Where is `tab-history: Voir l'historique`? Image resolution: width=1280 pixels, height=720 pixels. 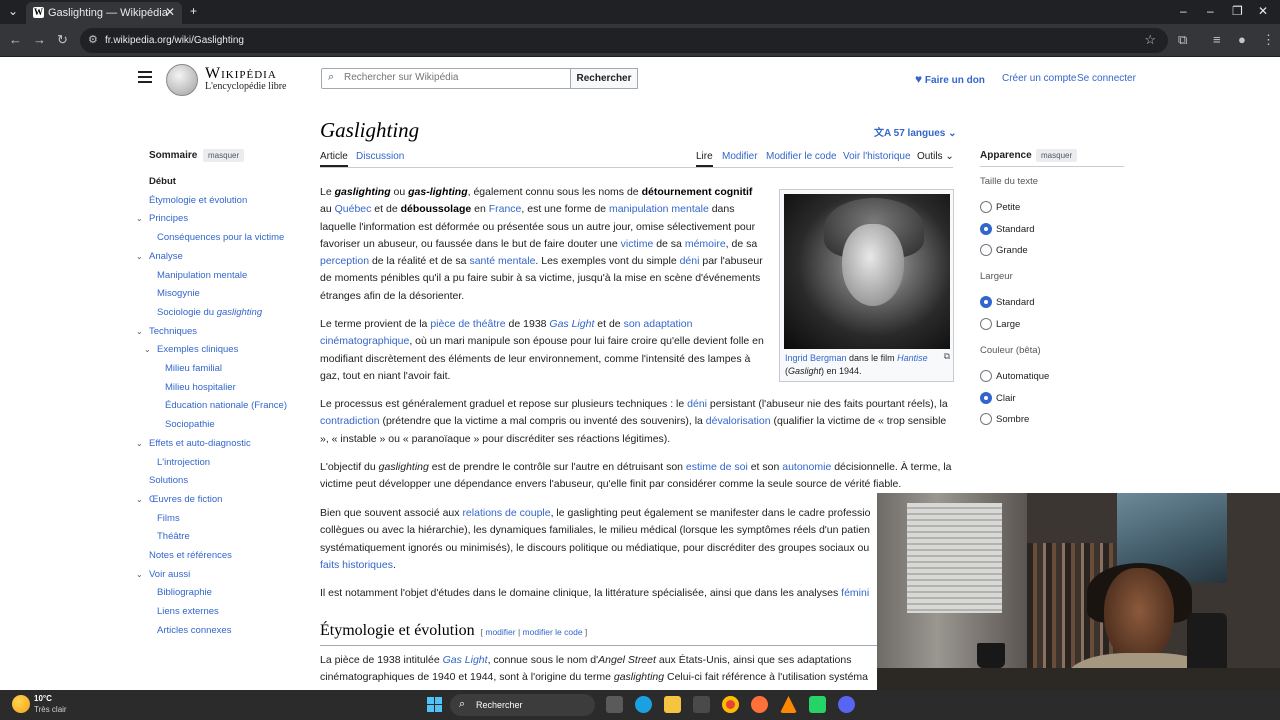
tab-history: Voir l'historique is located at coordinates (877, 156).